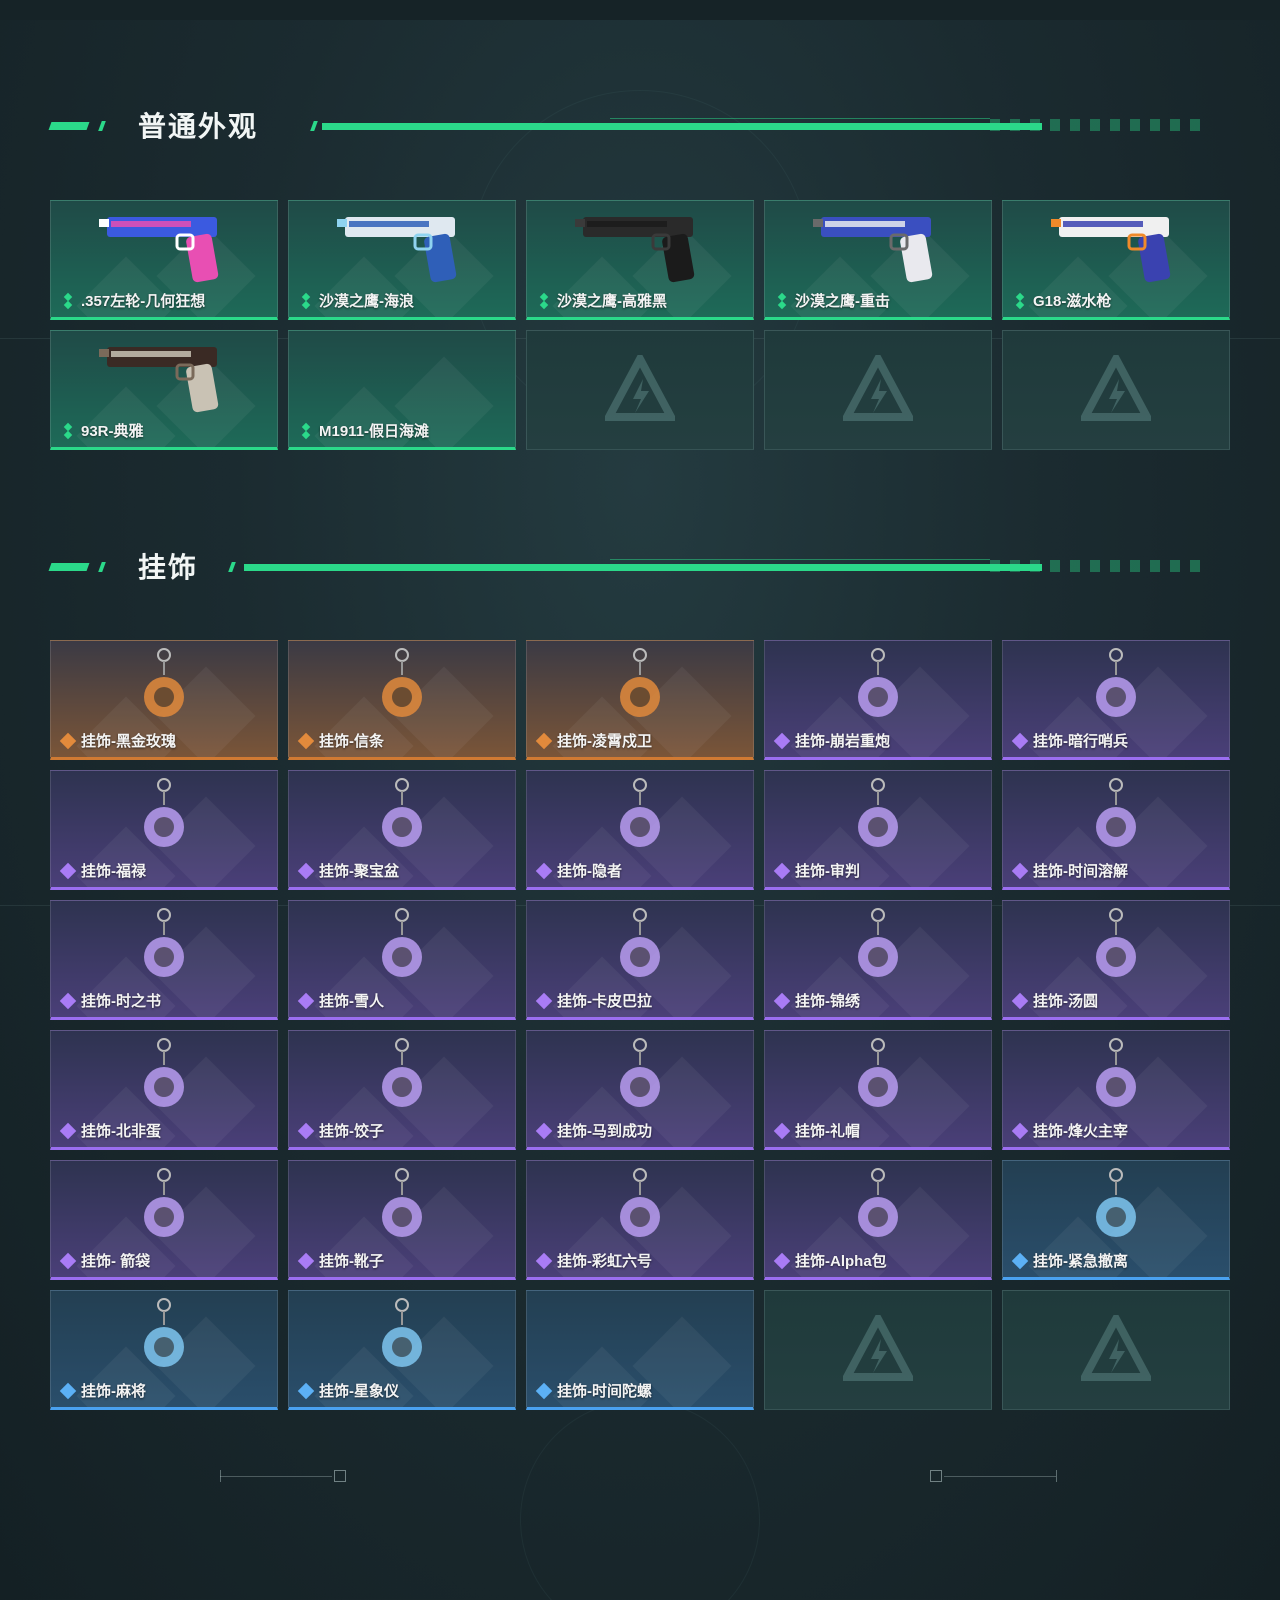 Image resolution: width=1280 pixels, height=1600 pixels. What do you see at coordinates (348, 1390) in the screenshot?
I see `item-label: 挂饰-星象仪` at bounding box center [348, 1390].